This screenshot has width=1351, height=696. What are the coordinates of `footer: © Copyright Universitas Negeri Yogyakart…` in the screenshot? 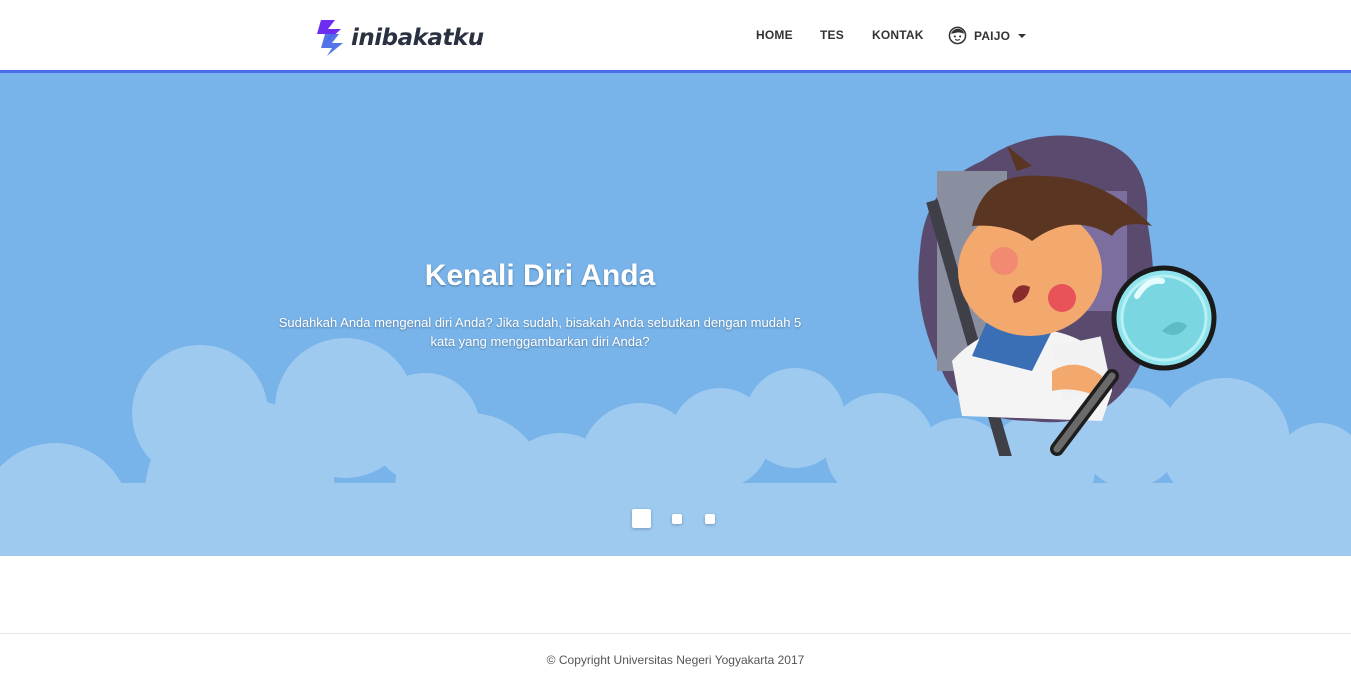 It's located at (675, 664).